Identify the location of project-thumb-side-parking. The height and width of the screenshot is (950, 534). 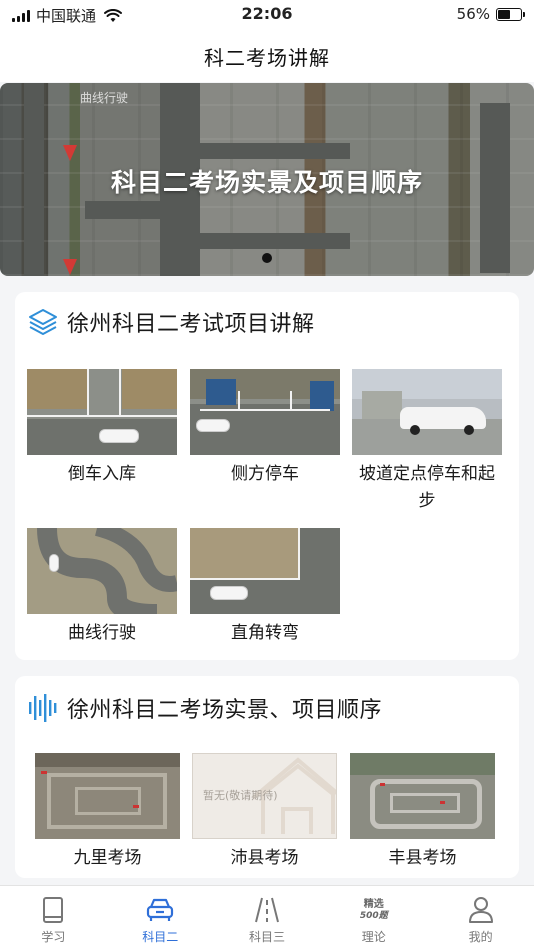
(265, 412).